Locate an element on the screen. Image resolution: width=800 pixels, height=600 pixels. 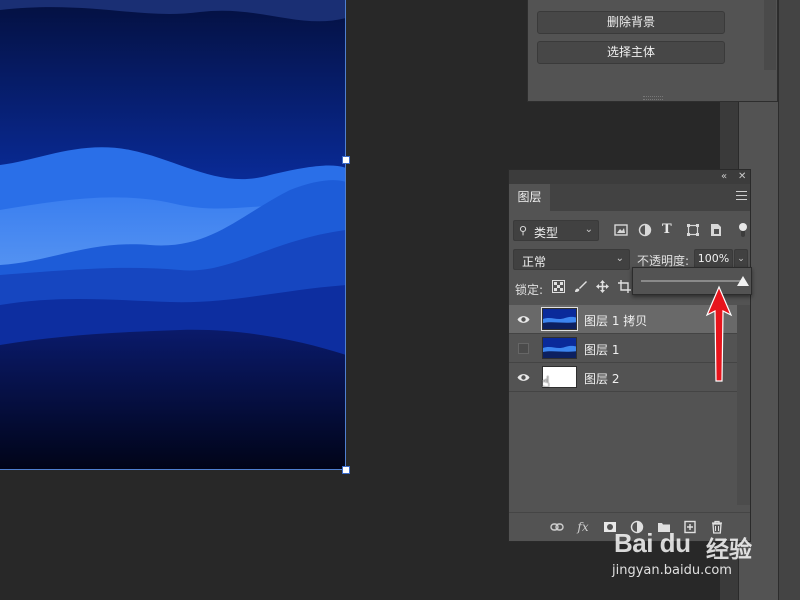
opacity-dropdown-button: ⌄ is located at coordinates (741, 259).